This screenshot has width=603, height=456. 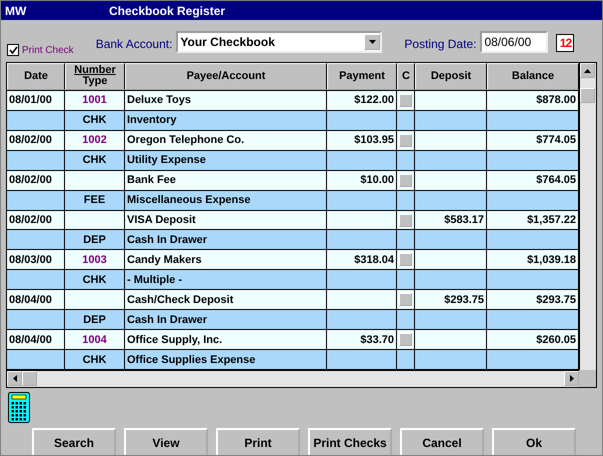 I want to click on table-row: 08/02/00 VISA Deposit $583.17 $1,357.22, so click(x=293, y=220).